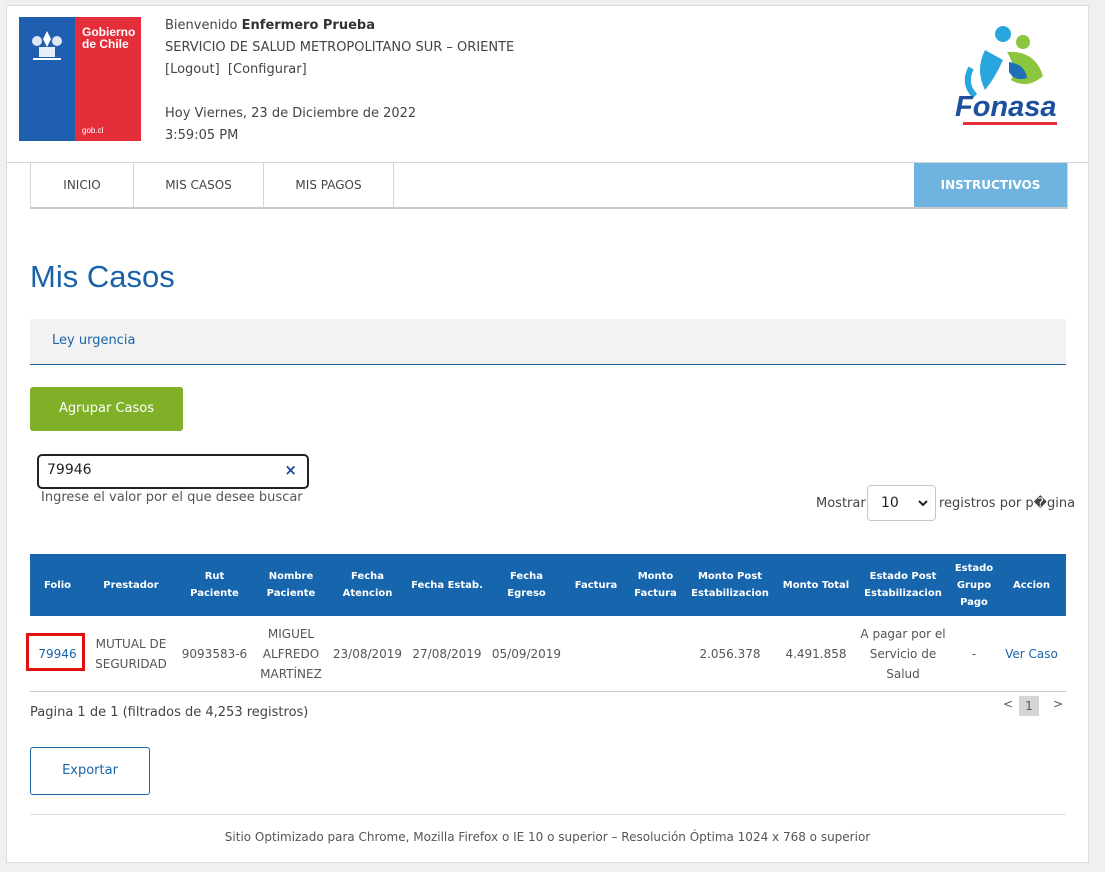 Image resolution: width=1105 pixels, height=872 pixels. Describe the element at coordinates (596, 654) in the screenshot. I see `cell-factura` at that location.